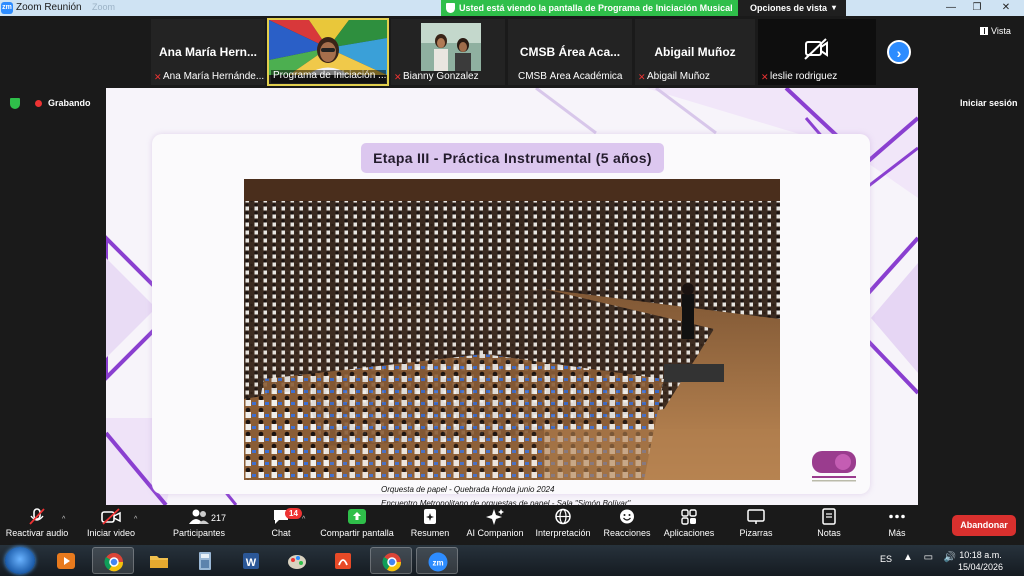 Image resolution: width=1024 pixels, height=576 pixels. I want to click on start-video-button: Iniciar video, so click(111, 523).